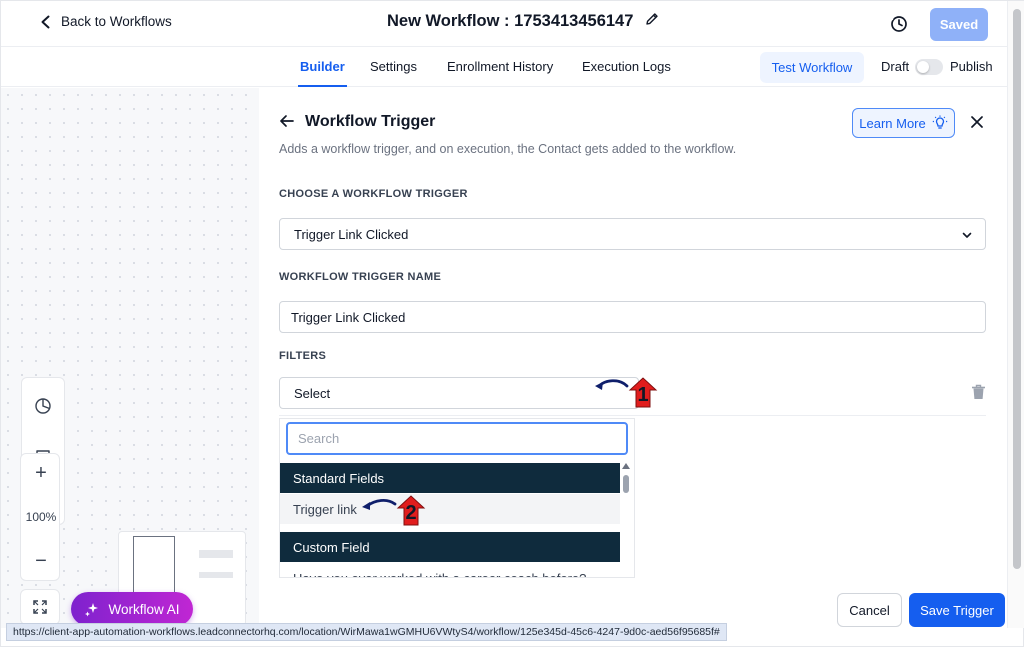 This screenshot has height=647, width=1024. Describe the element at coordinates (978, 392) in the screenshot. I see `trash-icon` at that location.